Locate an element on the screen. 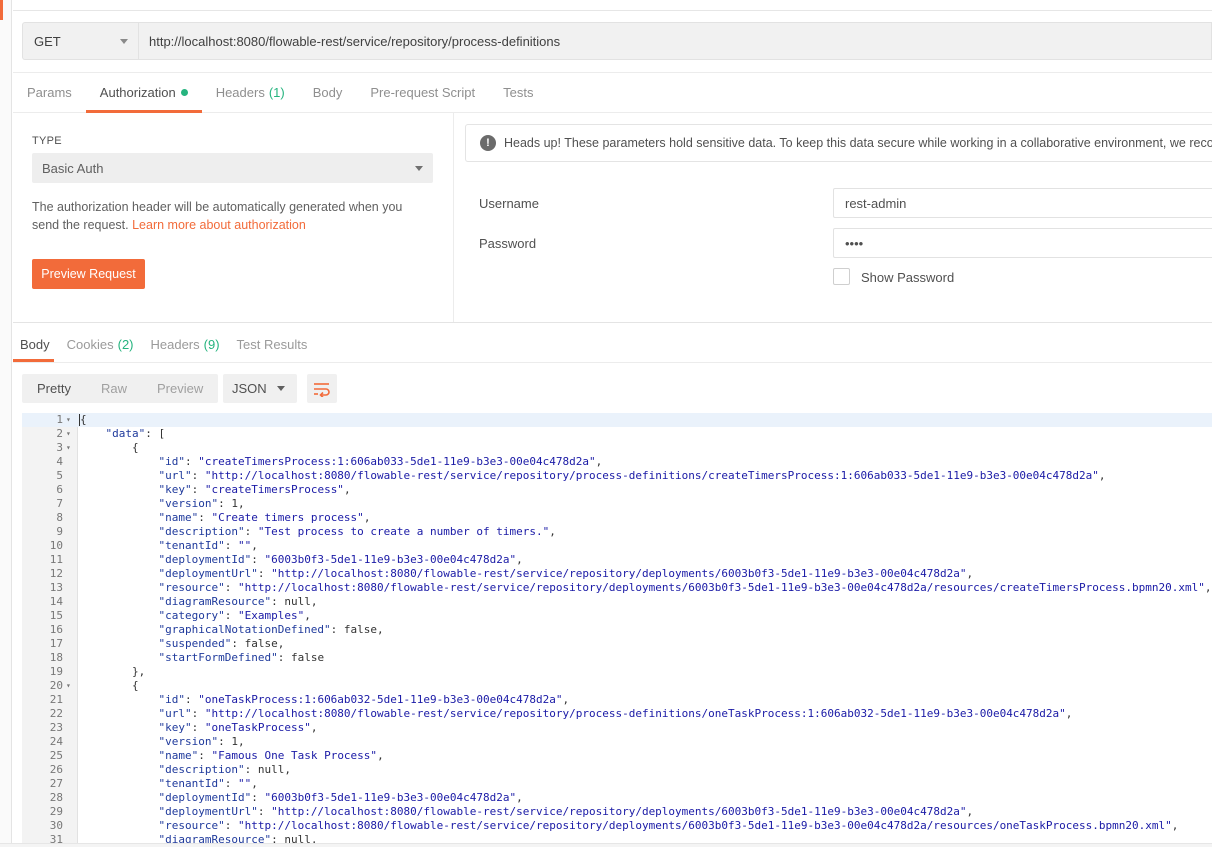 This screenshot has width=1212, height=847. line-number: 12 is located at coordinates (56, 573).